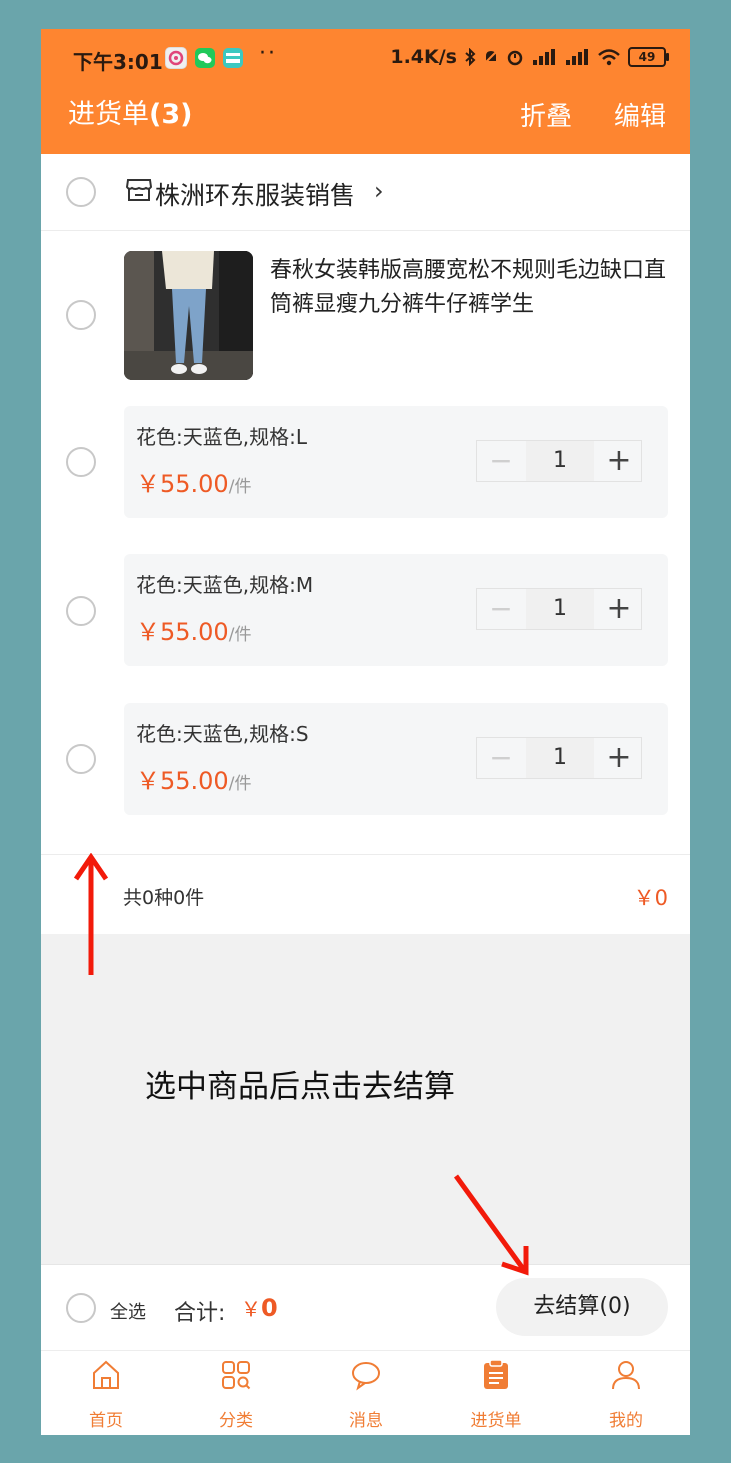 The width and height of the screenshot is (731, 1463). What do you see at coordinates (118, 62) in the screenshot?
I see `status-time: 下午3:01` at bounding box center [118, 62].